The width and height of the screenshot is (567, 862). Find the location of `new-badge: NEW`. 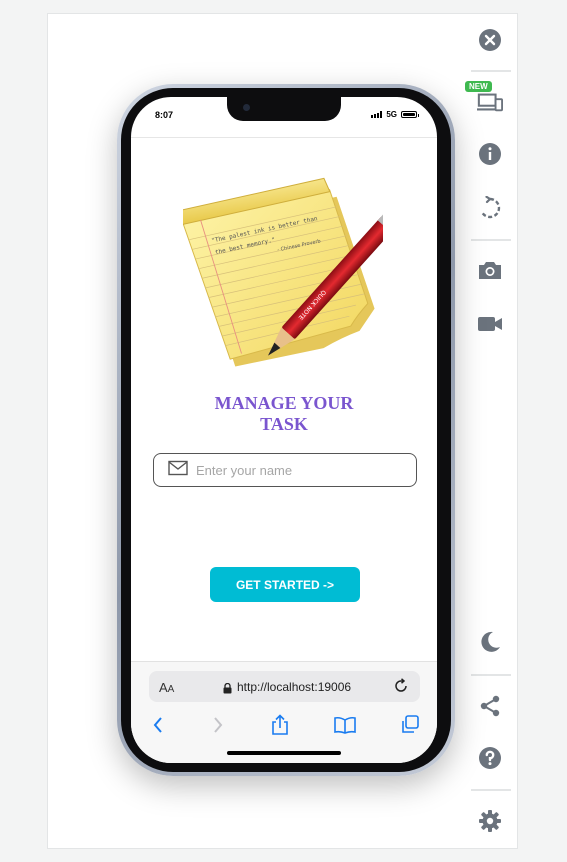

new-badge: NEW is located at coordinates (478, 86).